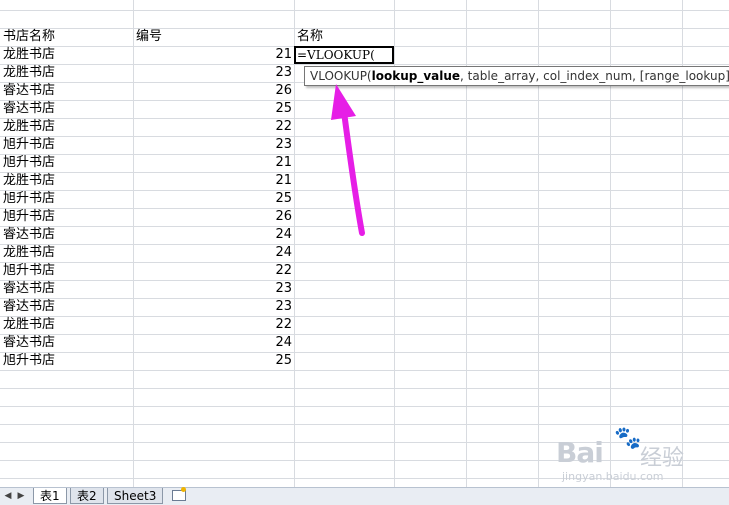 The image size is (729, 505). Describe the element at coordinates (364, 496) in the screenshot. I see `sheet-tab-bar: ◀ ▶ 表1 表2 Sheet3` at that location.